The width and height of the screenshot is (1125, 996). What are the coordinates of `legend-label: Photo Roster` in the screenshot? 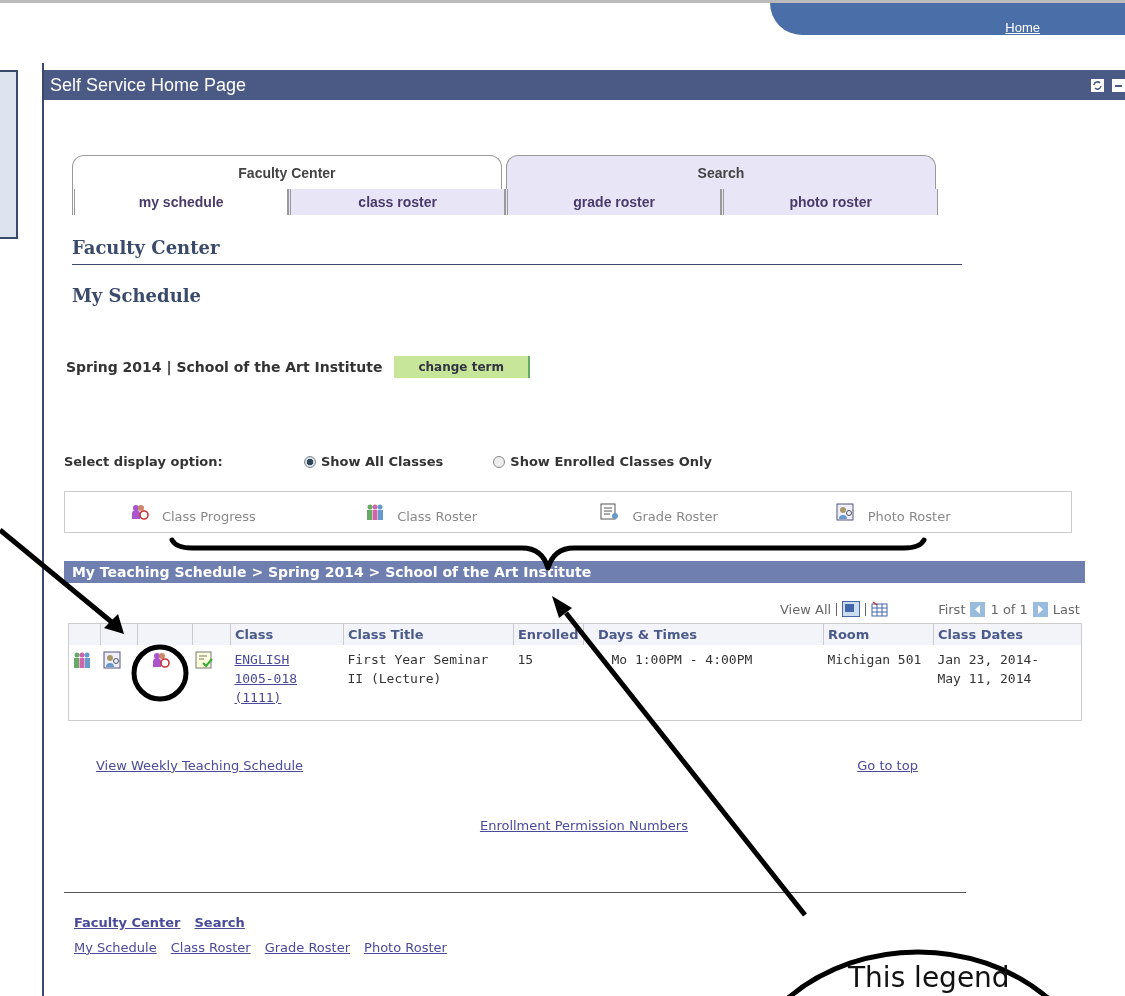 It's located at (909, 516).